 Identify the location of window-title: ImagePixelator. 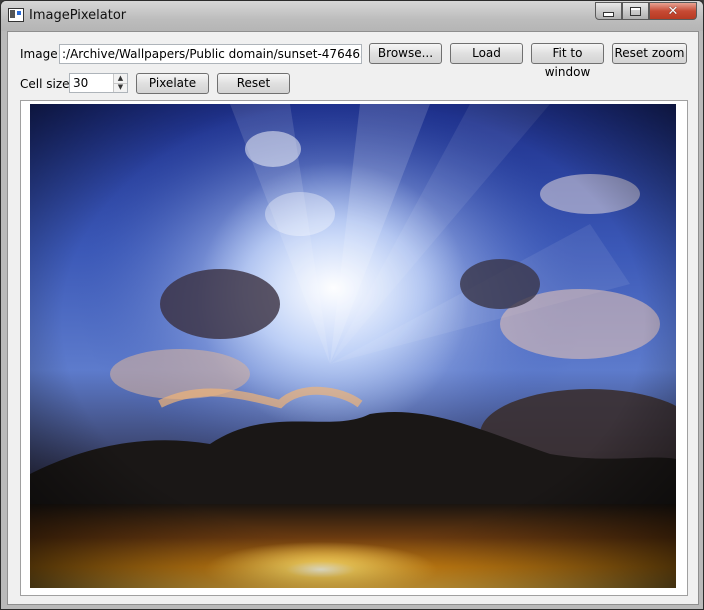
(78, 15).